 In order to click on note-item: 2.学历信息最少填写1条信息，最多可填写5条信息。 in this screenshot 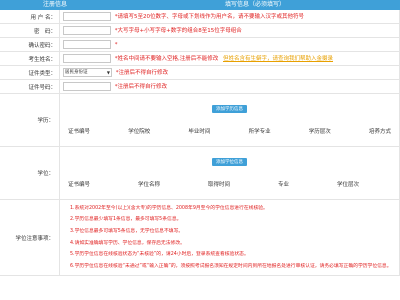, I will do `click(126, 220)`.